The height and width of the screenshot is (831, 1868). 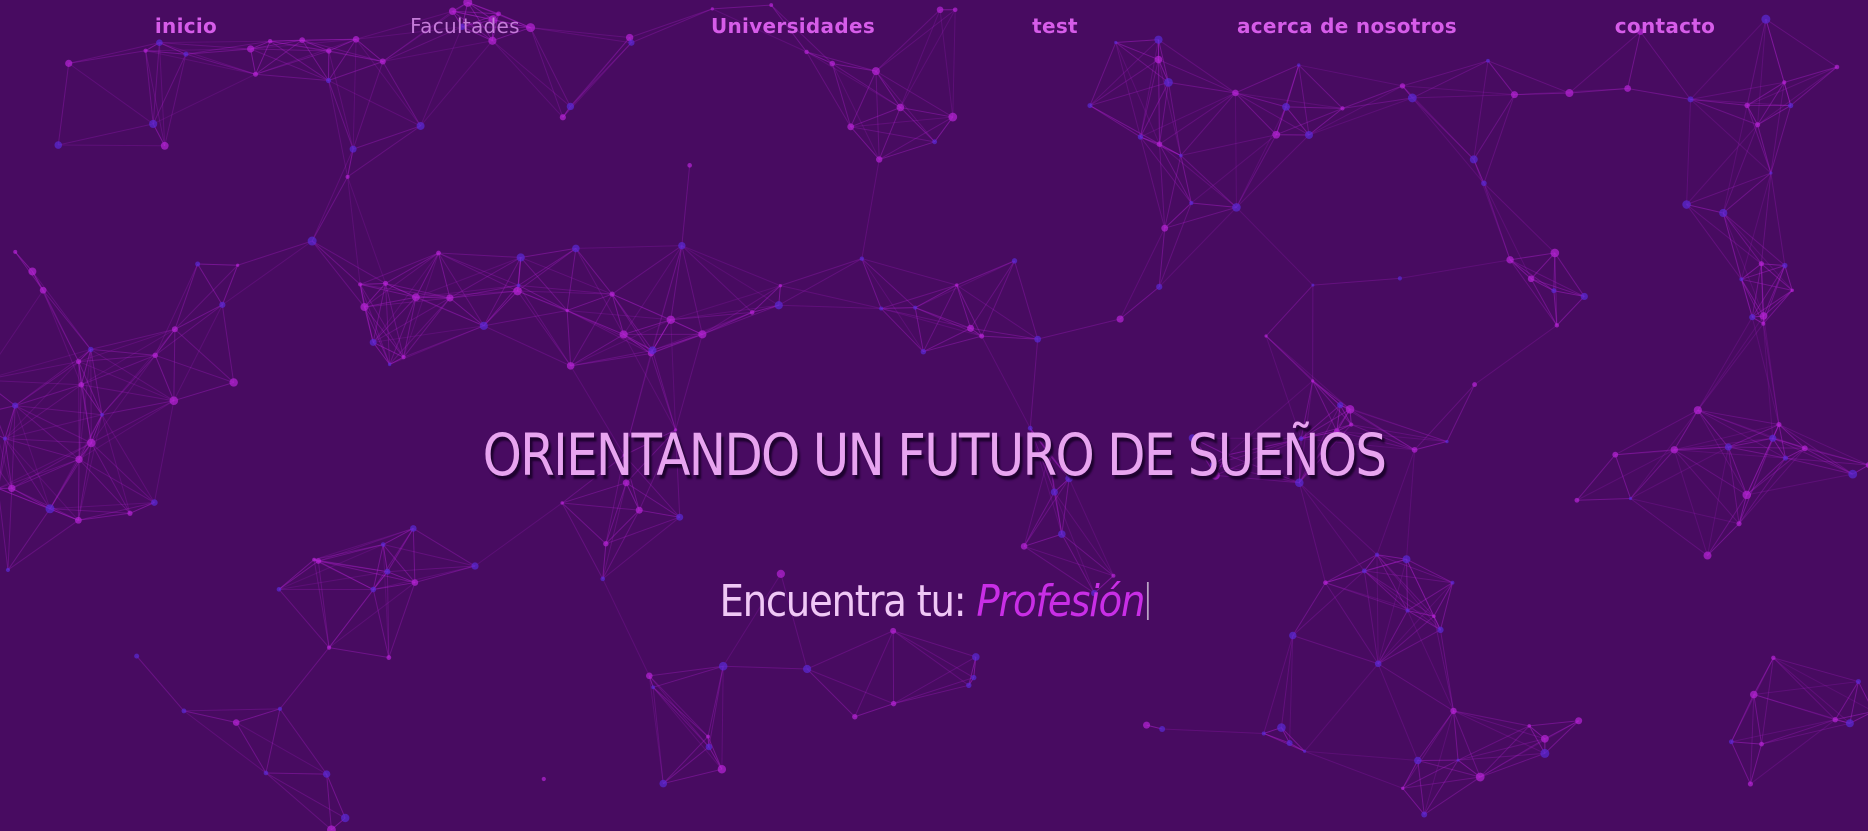 I want to click on hero-subtitle: Encuentra tu: Profesión, so click(x=934, y=602).